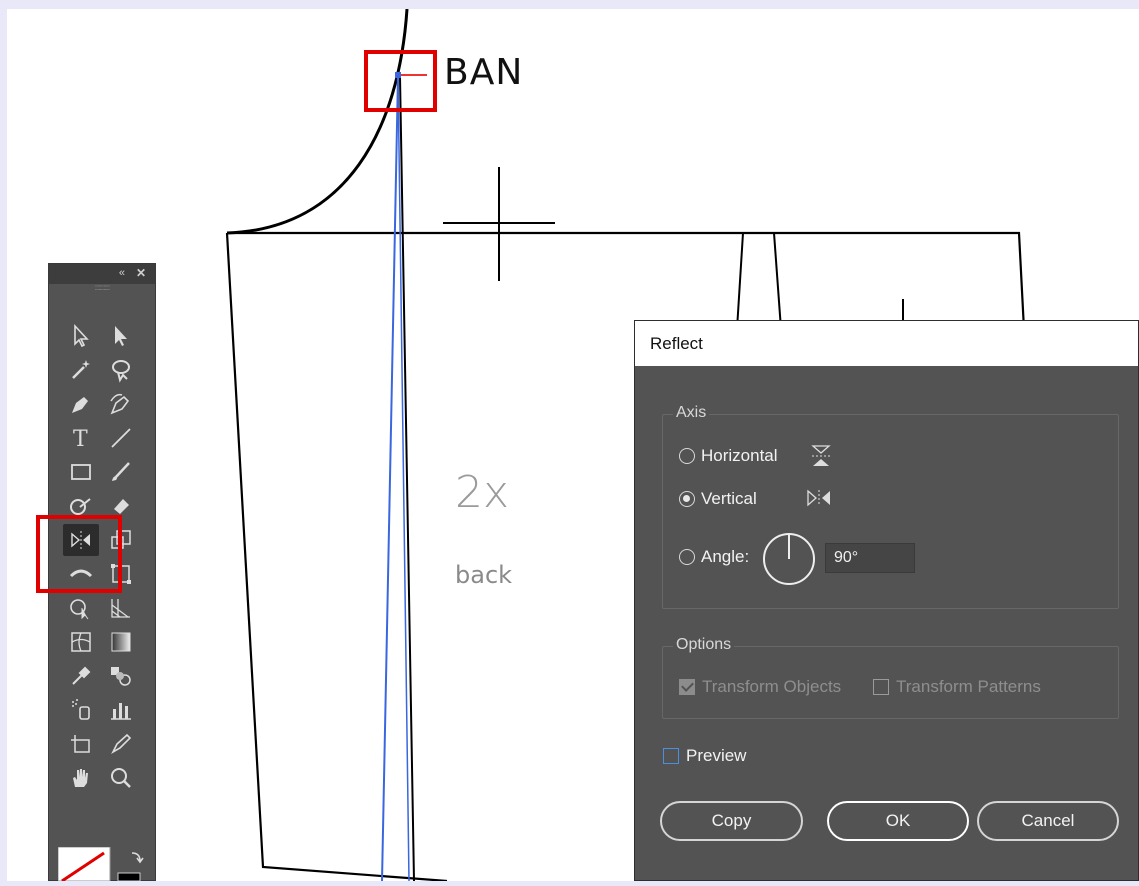 This screenshot has width=1139, height=886. I want to click on type-tool-icon: T, so click(81, 438).